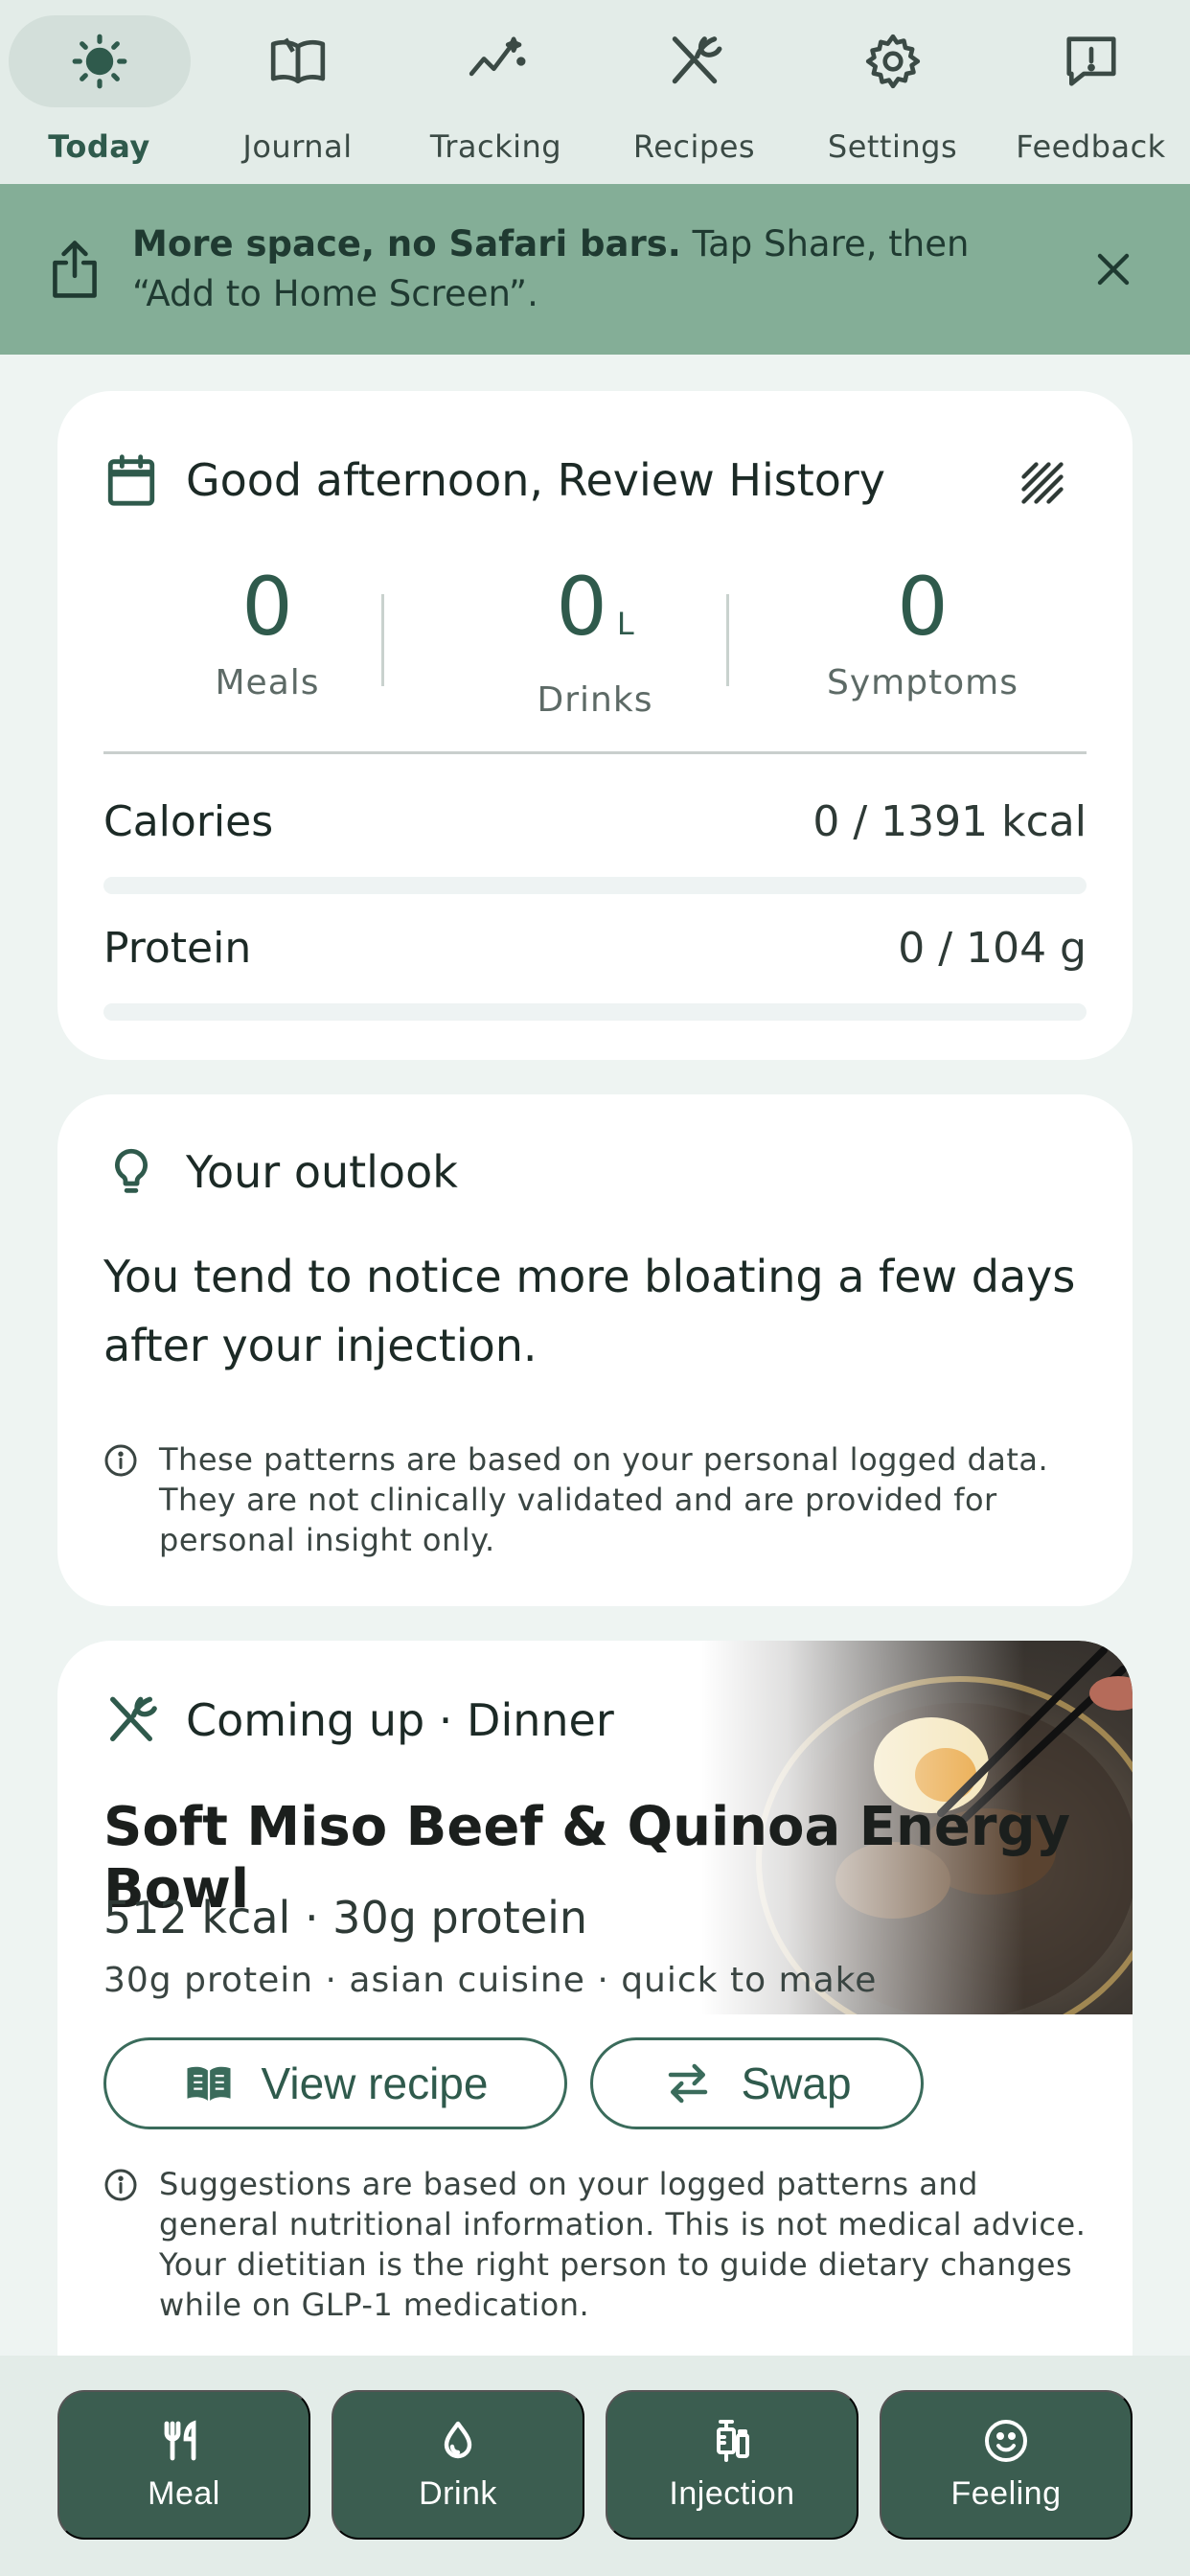 The height and width of the screenshot is (2576, 1190). I want to click on protein-progress-track, so click(595, 1012).